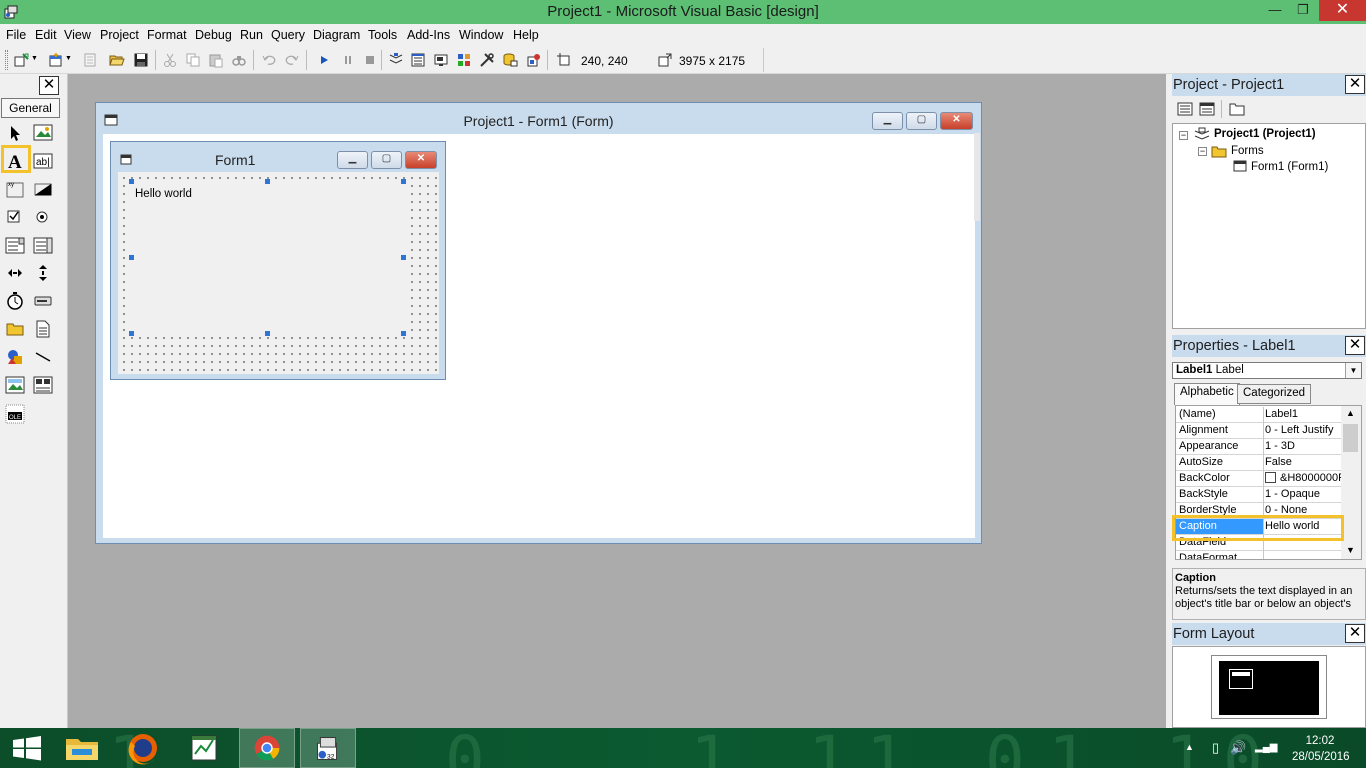 The image size is (1366, 768). What do you see at coordinates (267, 748) in the screenshot?
I see `chrome-icon` at bounding box center [267, 748].